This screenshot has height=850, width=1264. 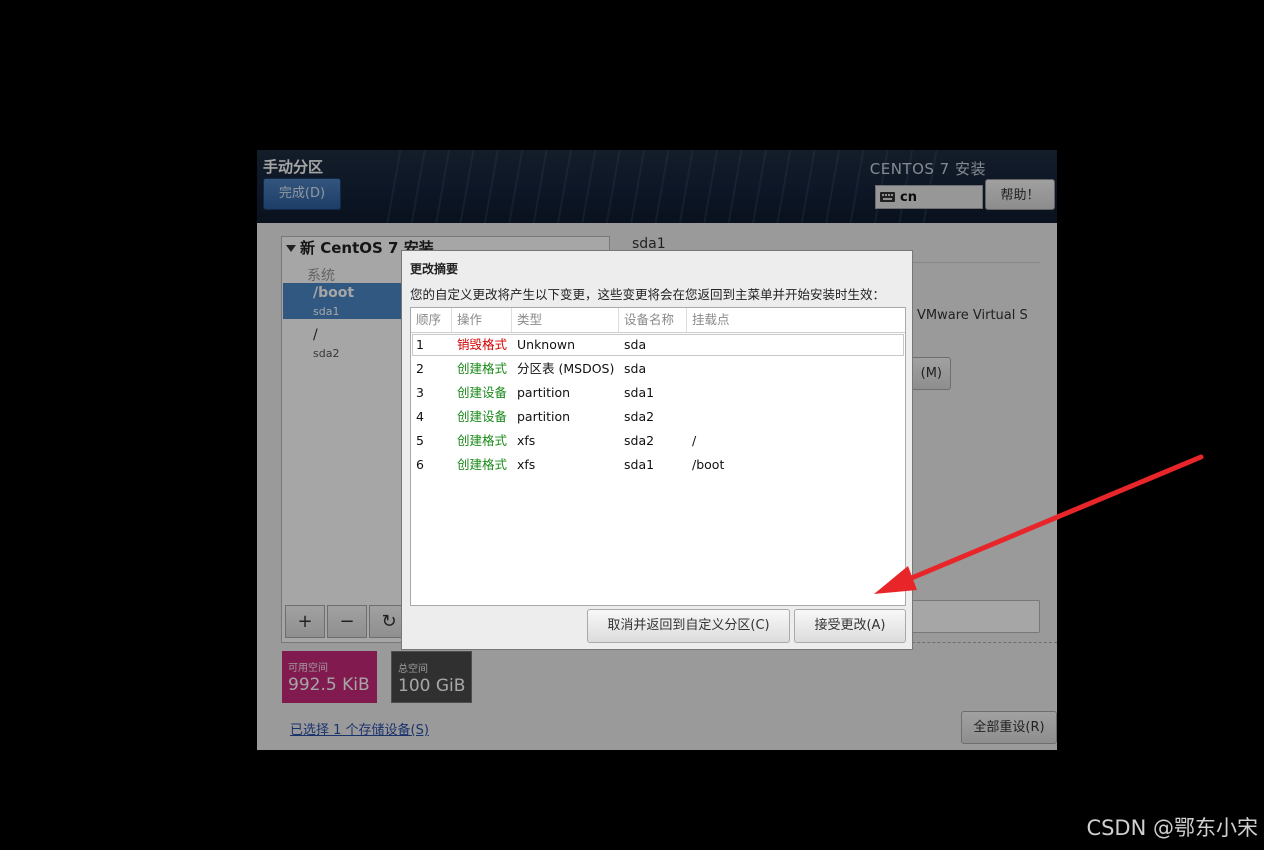 What do you see at coordinates (420, 416) in the screenshot?
I see `cell-order: 4` at bounding box center [420, 416].